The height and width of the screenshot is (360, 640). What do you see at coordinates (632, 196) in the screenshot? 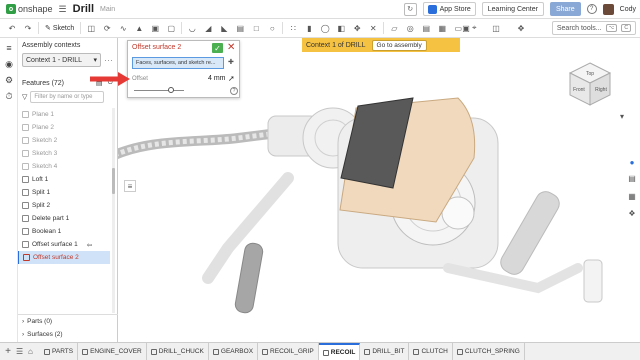
I see `configurations-icon: ▦` at bounding box center [632, 196].